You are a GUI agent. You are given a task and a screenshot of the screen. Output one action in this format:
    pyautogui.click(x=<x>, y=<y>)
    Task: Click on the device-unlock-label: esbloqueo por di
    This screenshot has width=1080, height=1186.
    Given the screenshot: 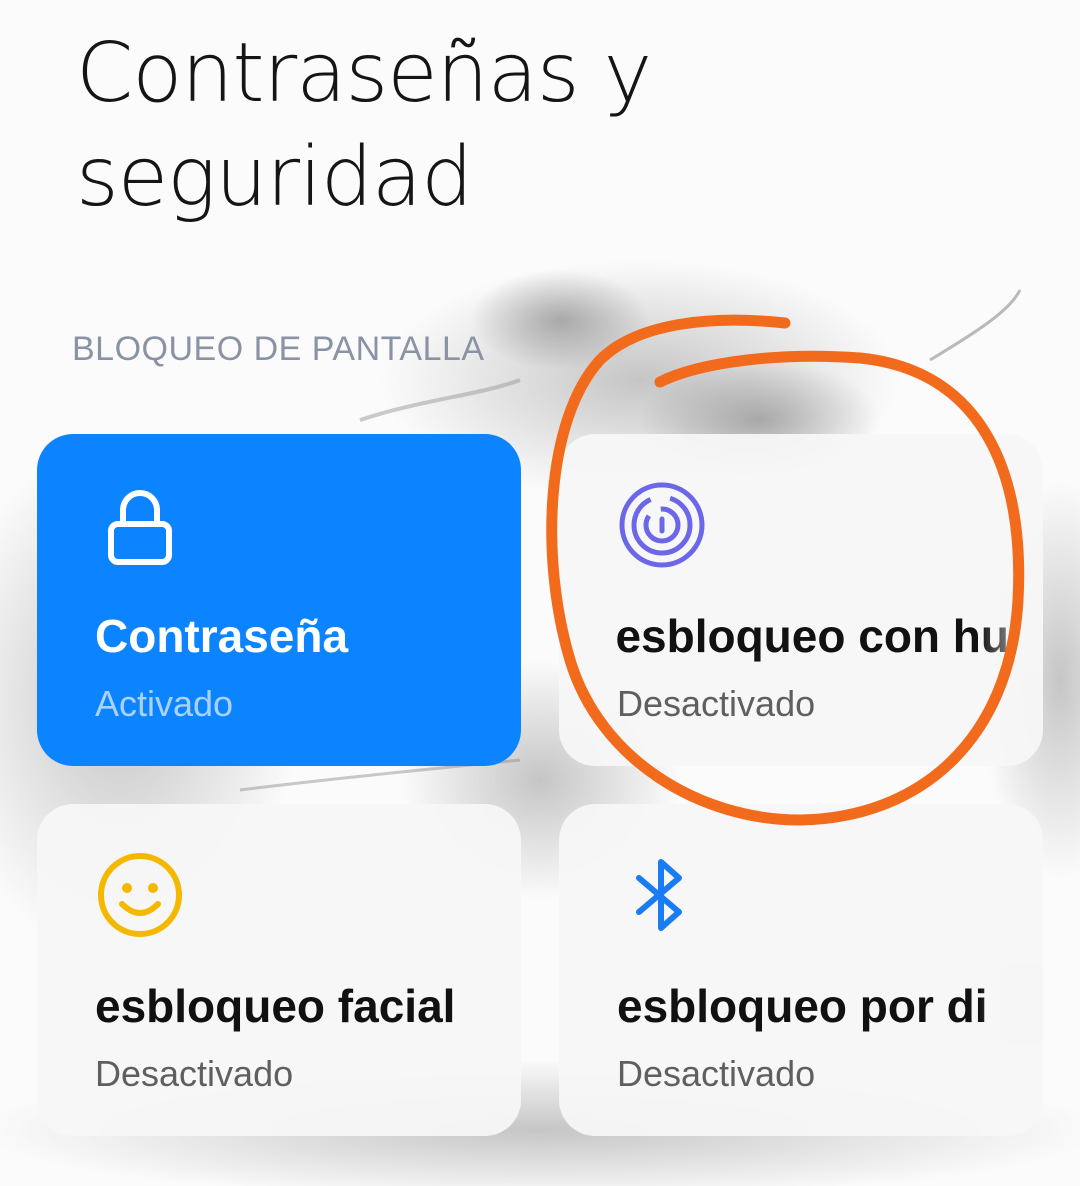 What is the action you would take?
    pyautogui.click(x=802, y=1006)
    